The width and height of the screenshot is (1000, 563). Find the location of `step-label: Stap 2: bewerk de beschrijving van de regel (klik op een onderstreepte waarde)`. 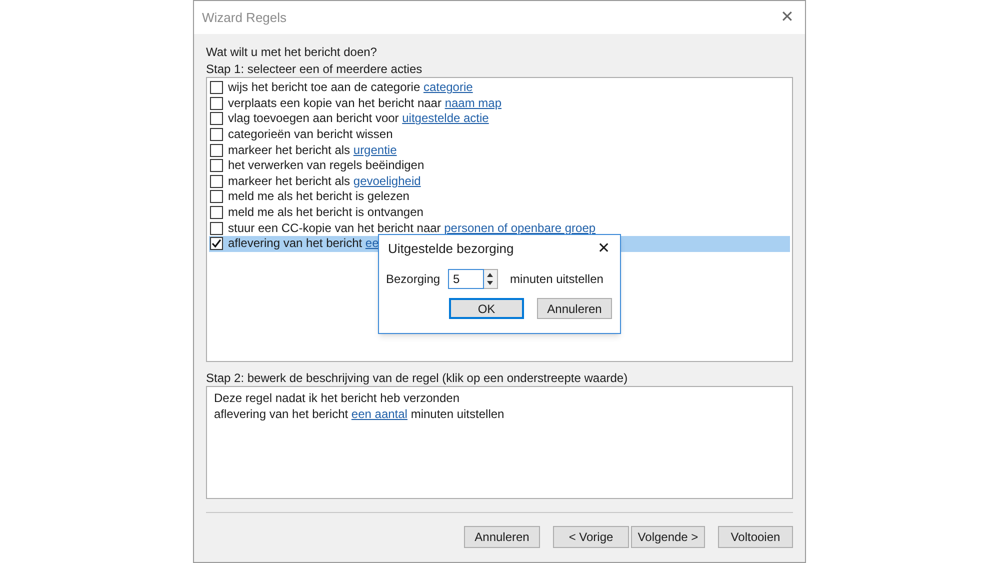

step-label: Stap 2: bewerk de beschrijving van de regel (klik op een onderstreepte waarde) is located at coordinates (417, 378).